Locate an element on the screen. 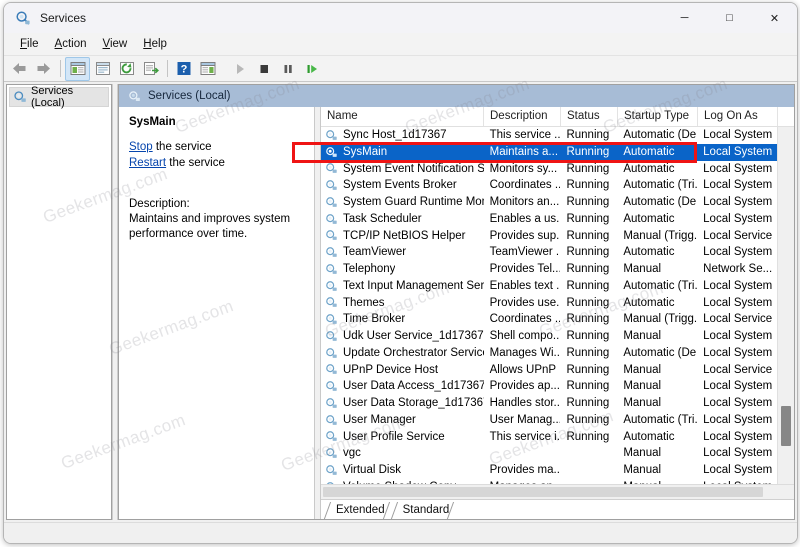 The width and height of the screenshot is (800, 547). table-row: vgc Manual Local System is located at coordinates (549, 453).